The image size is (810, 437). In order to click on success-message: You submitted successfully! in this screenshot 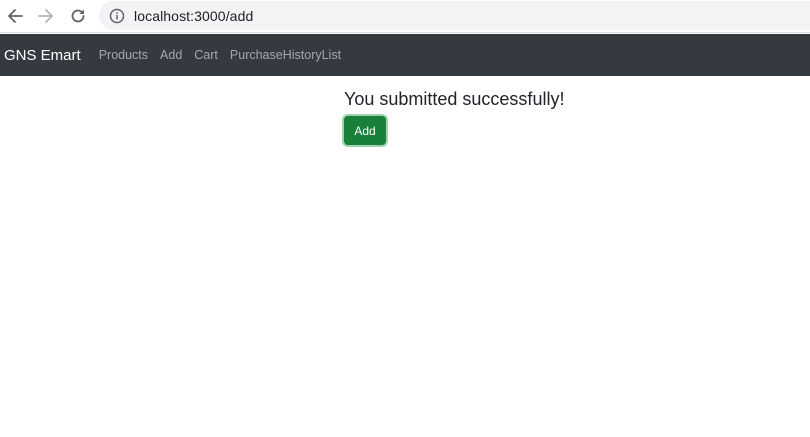, I will do `click(454, 99)`.